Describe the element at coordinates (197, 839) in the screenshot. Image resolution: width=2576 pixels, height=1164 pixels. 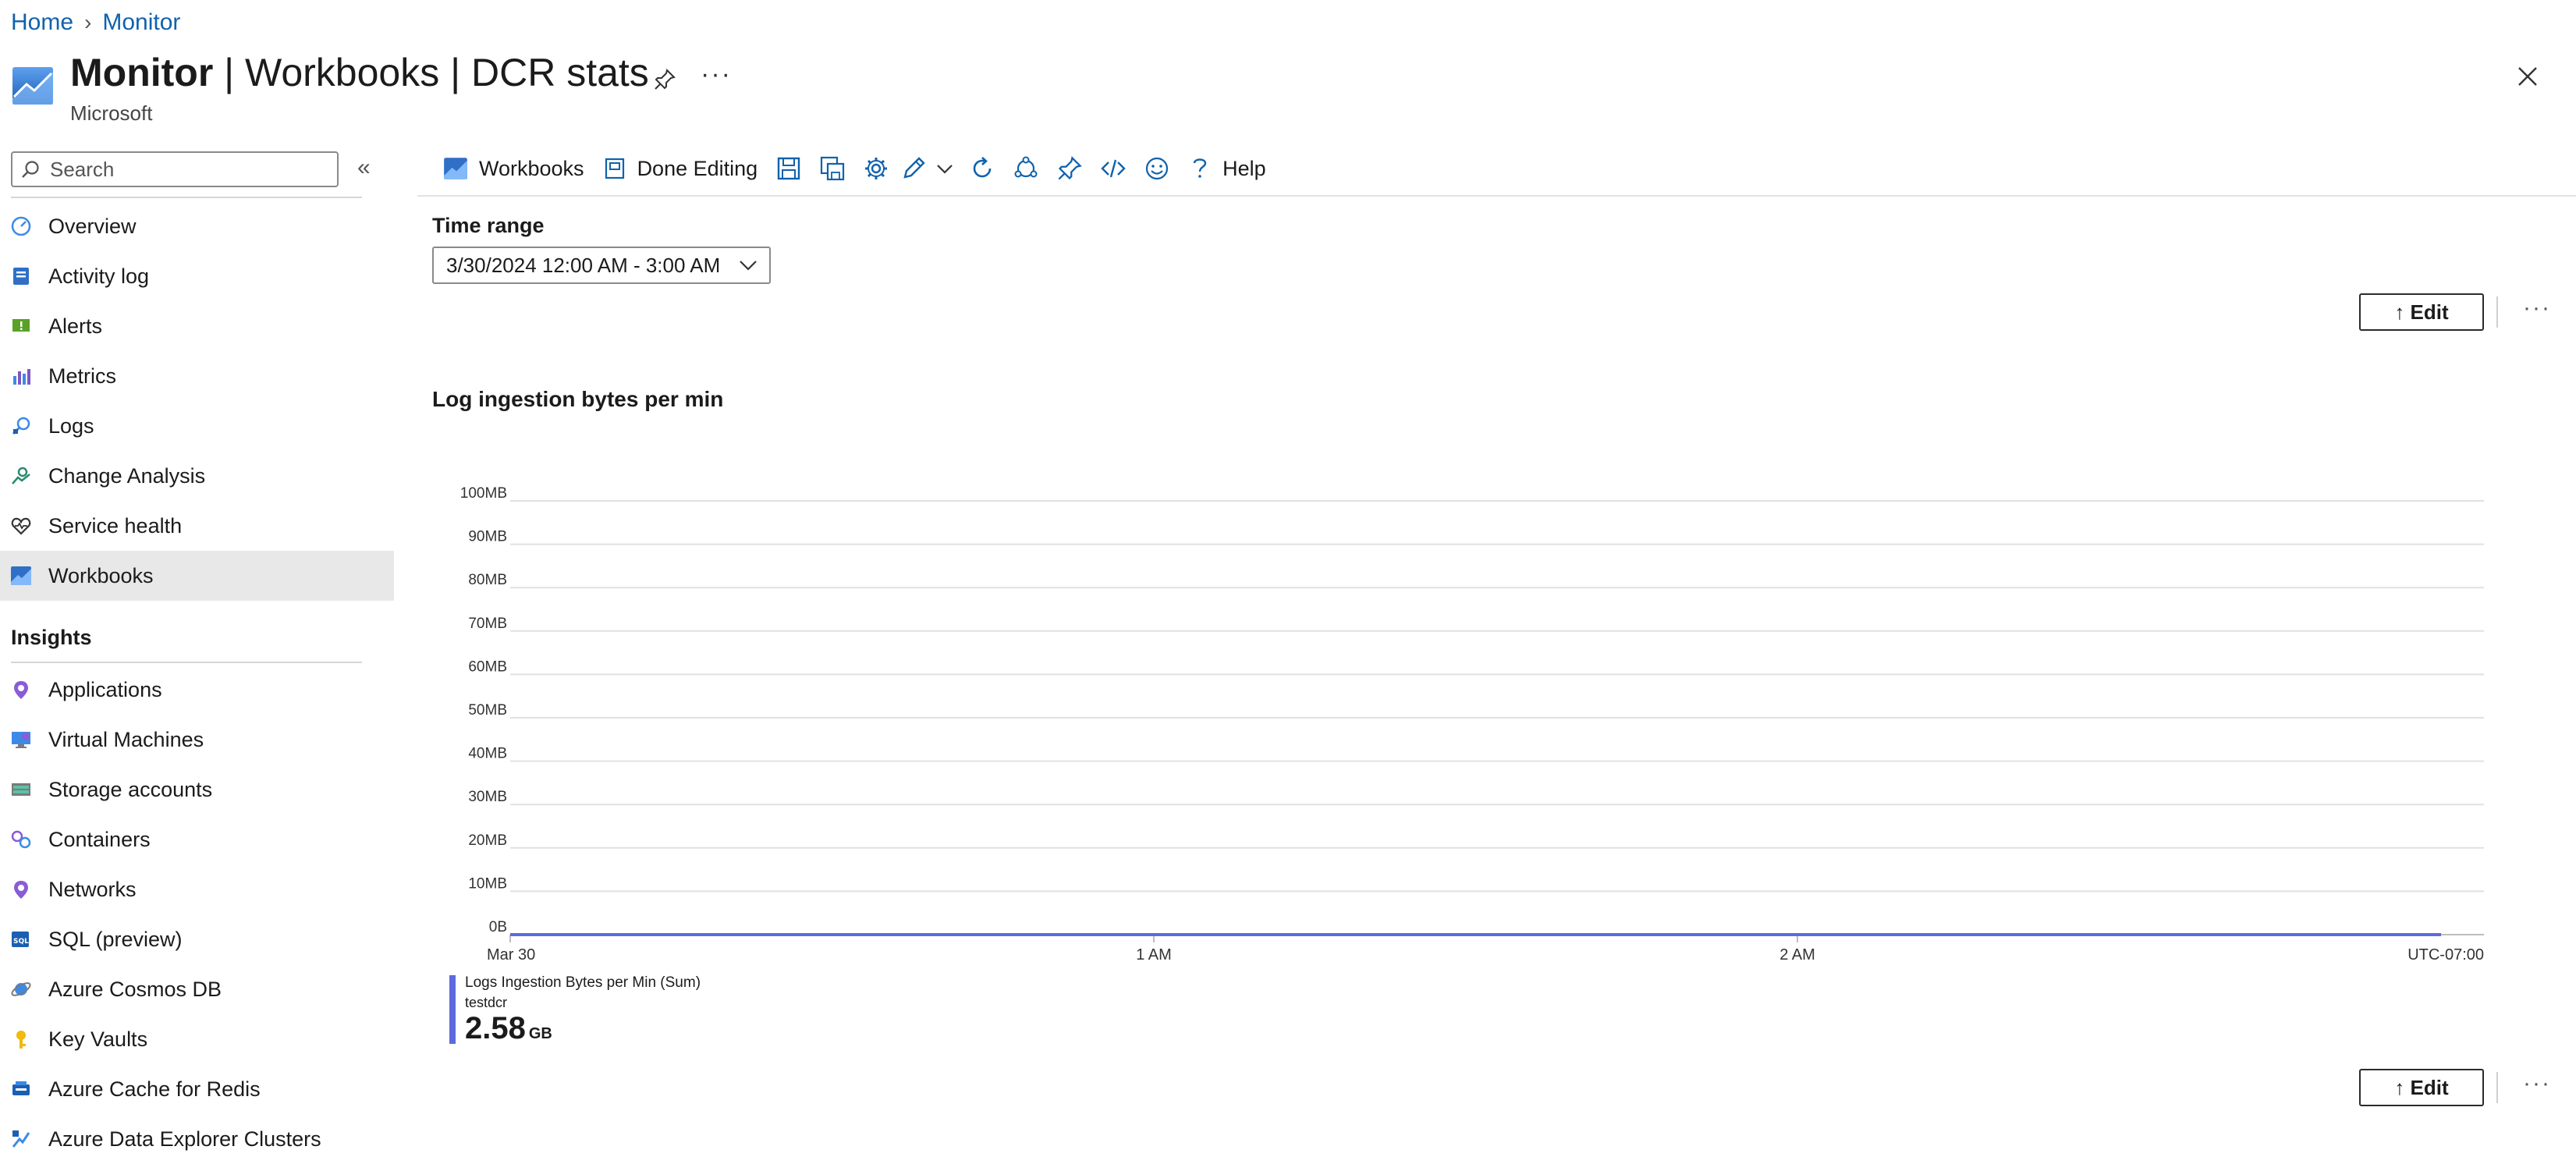
I see `sidebar-item-containers: Containers` at that location.